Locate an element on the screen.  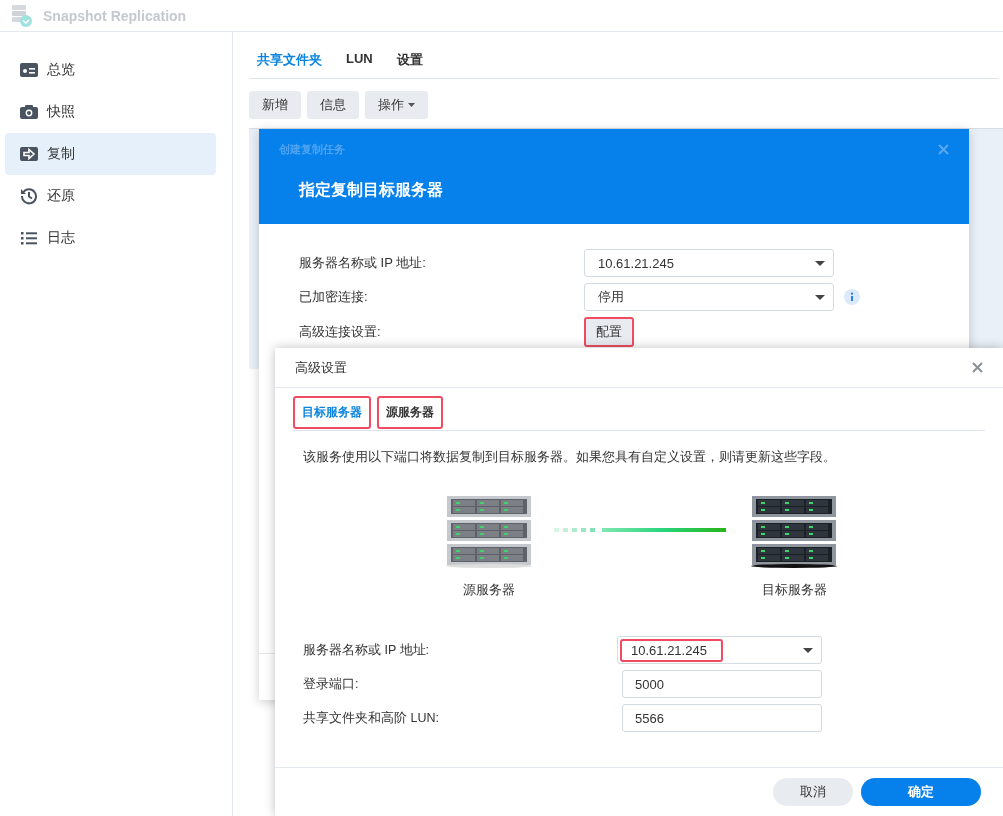
dashboard-icon is located at coordinates (29, 70).